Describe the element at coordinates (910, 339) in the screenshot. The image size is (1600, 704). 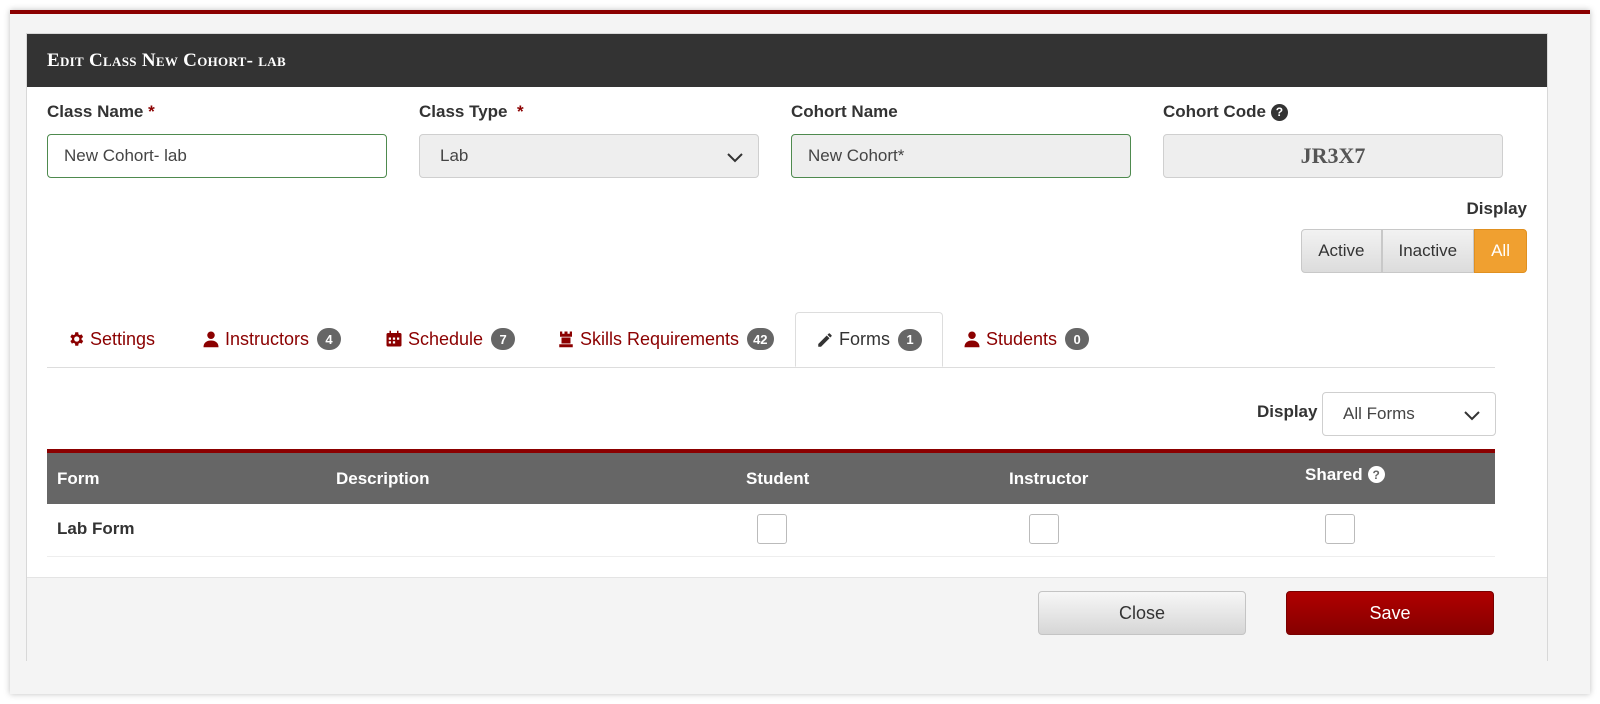
I see `forms-count-badge: 1` at that location.